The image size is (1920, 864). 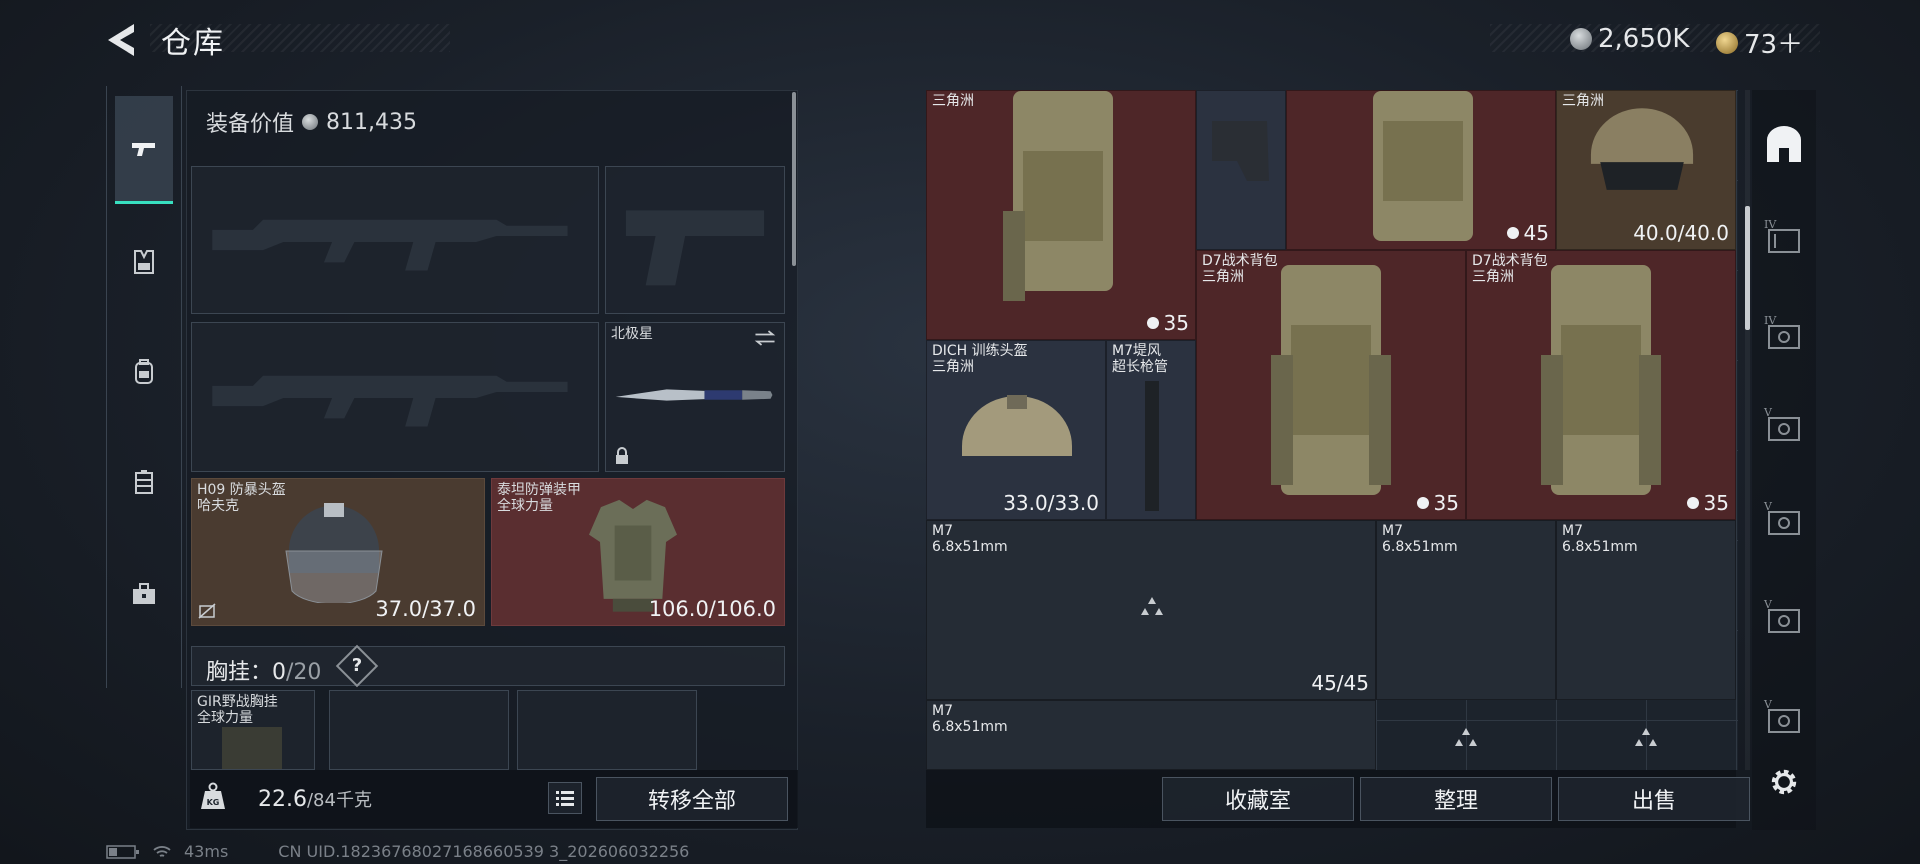 I want to click on melee-slot: 北极星, so click(x=695, y=397).